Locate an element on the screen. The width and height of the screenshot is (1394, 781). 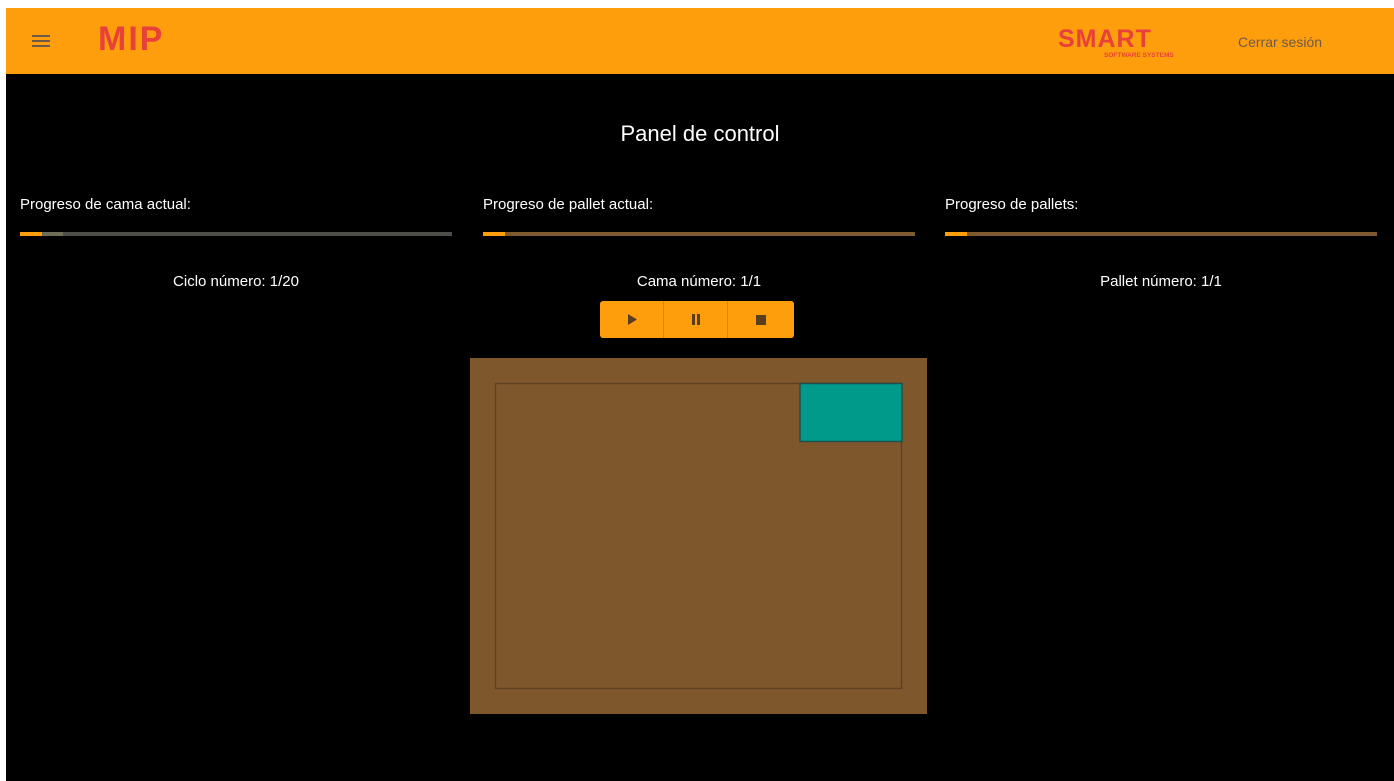
mip-logo: MIP is located at coordinates (134, 39).